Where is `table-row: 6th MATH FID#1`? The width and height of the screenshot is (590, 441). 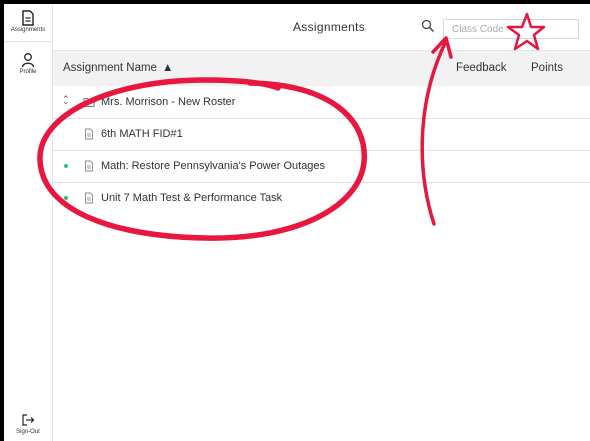
table-row: 6th MATH FID#1 is located at coordinates (321, 135).